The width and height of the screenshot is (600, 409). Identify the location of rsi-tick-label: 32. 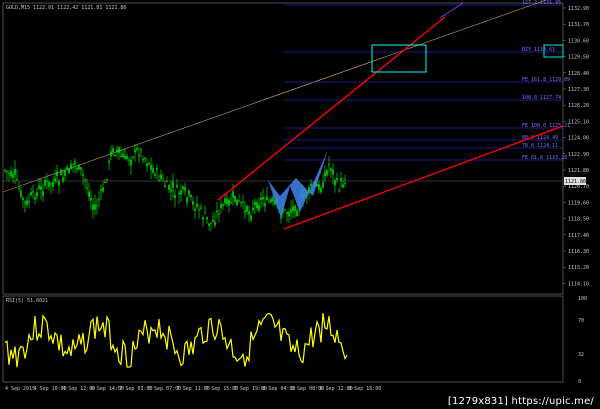
(581, 355).